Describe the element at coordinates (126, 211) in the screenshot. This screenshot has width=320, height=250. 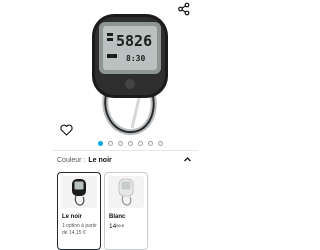
I see `swatch-blanc: Blanc 1499 €` at that location.